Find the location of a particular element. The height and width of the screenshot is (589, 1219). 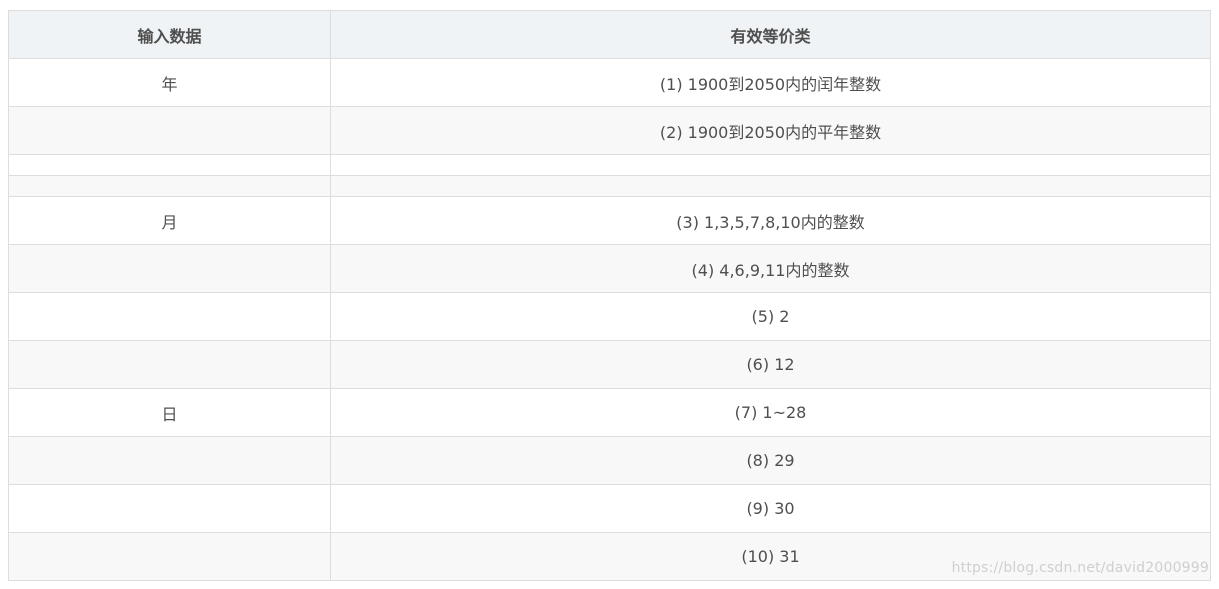

table-row: 年 (1) 1900到2050内的闰年整数 is located at coordinates (609, 82).